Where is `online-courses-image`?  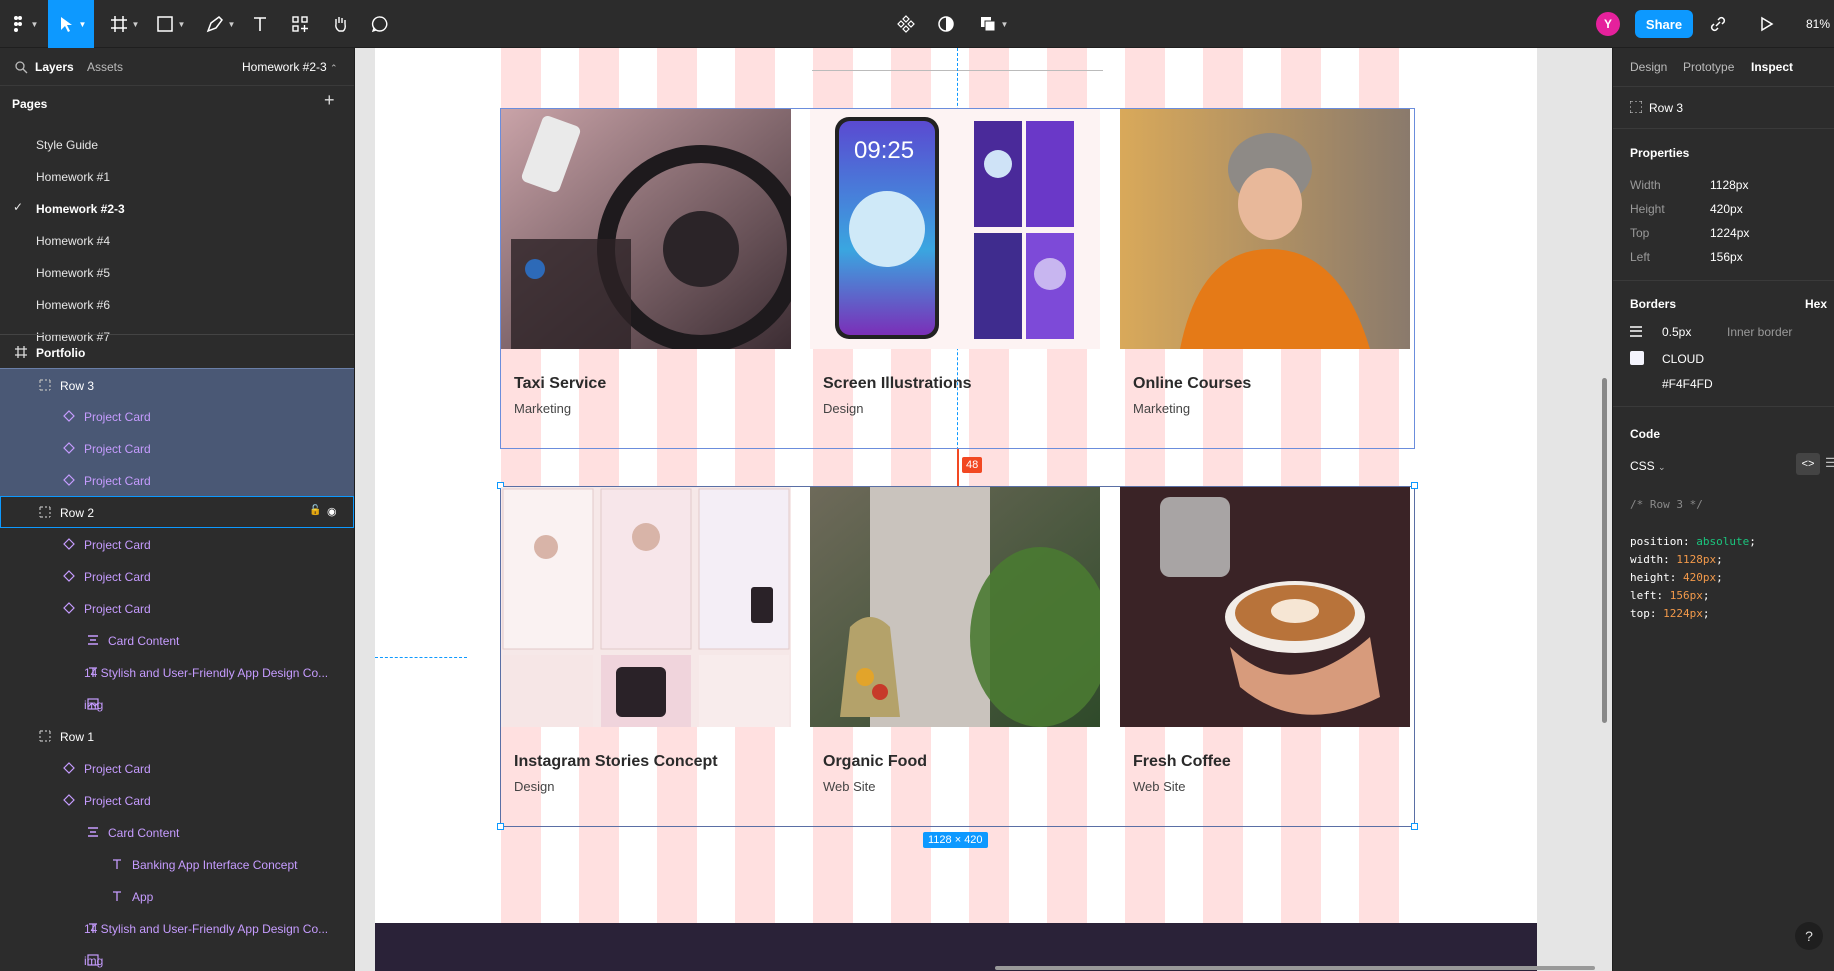 online-courses-image is located at coordinates (1265, 229).